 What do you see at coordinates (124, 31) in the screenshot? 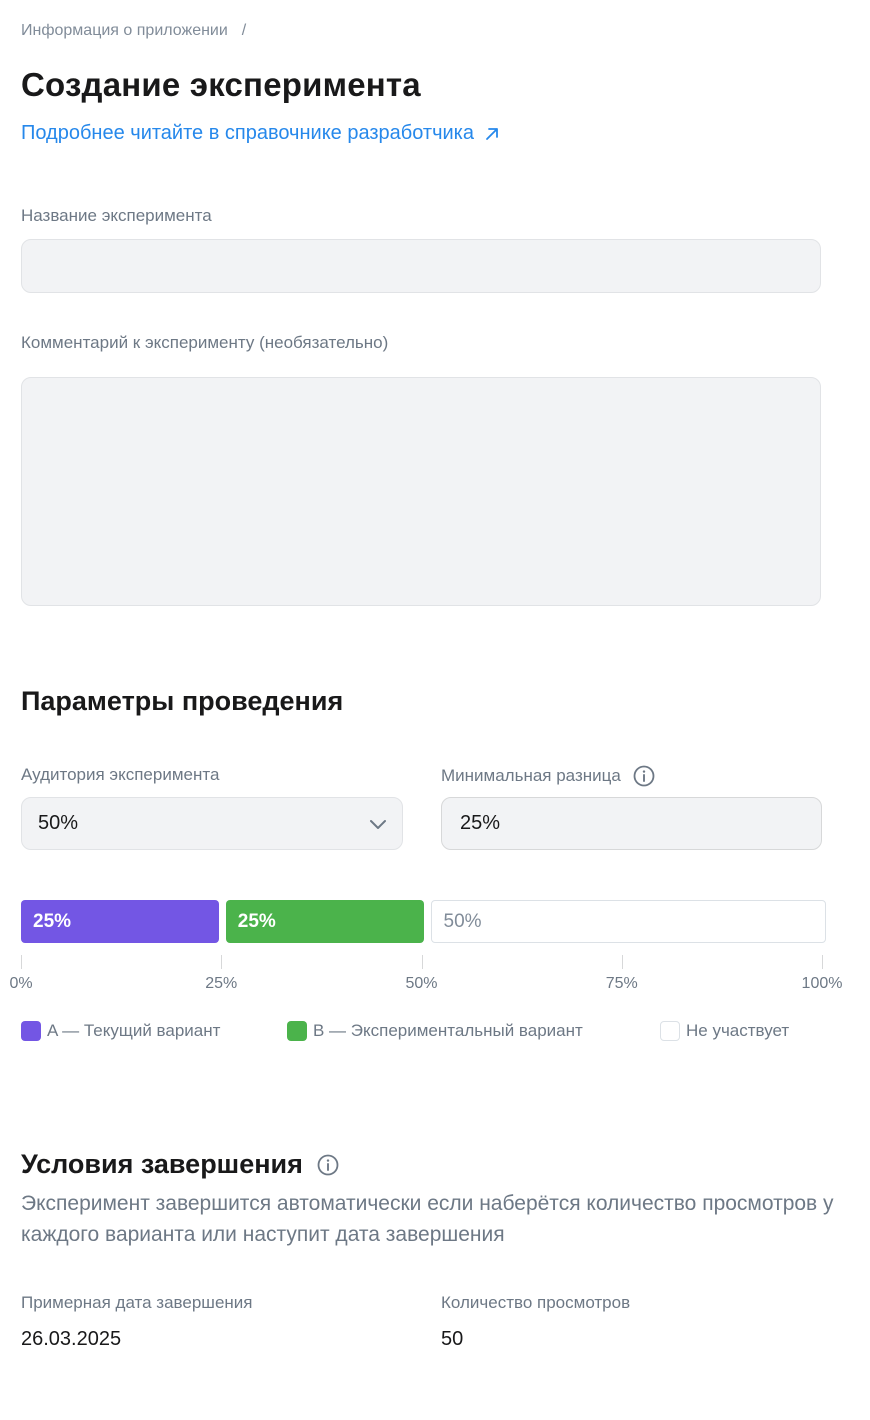
I see `breadcrumb-item-app-info: Информация о приложении` at bounding box center [124, 31].